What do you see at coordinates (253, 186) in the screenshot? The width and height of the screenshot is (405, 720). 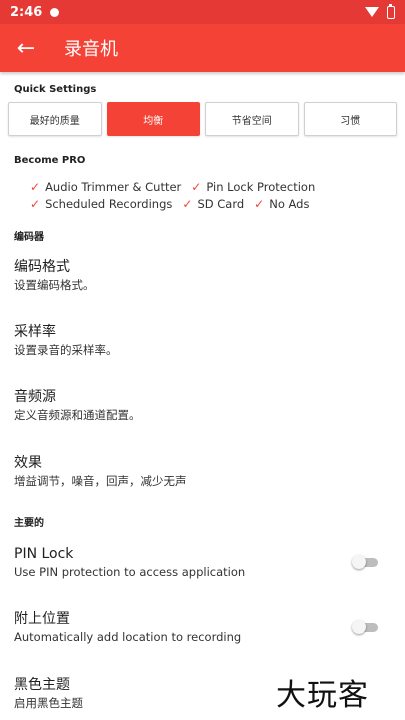 I see `pro-feature: ✓ Pin Lock Protection` at bounding box center [253, 186].